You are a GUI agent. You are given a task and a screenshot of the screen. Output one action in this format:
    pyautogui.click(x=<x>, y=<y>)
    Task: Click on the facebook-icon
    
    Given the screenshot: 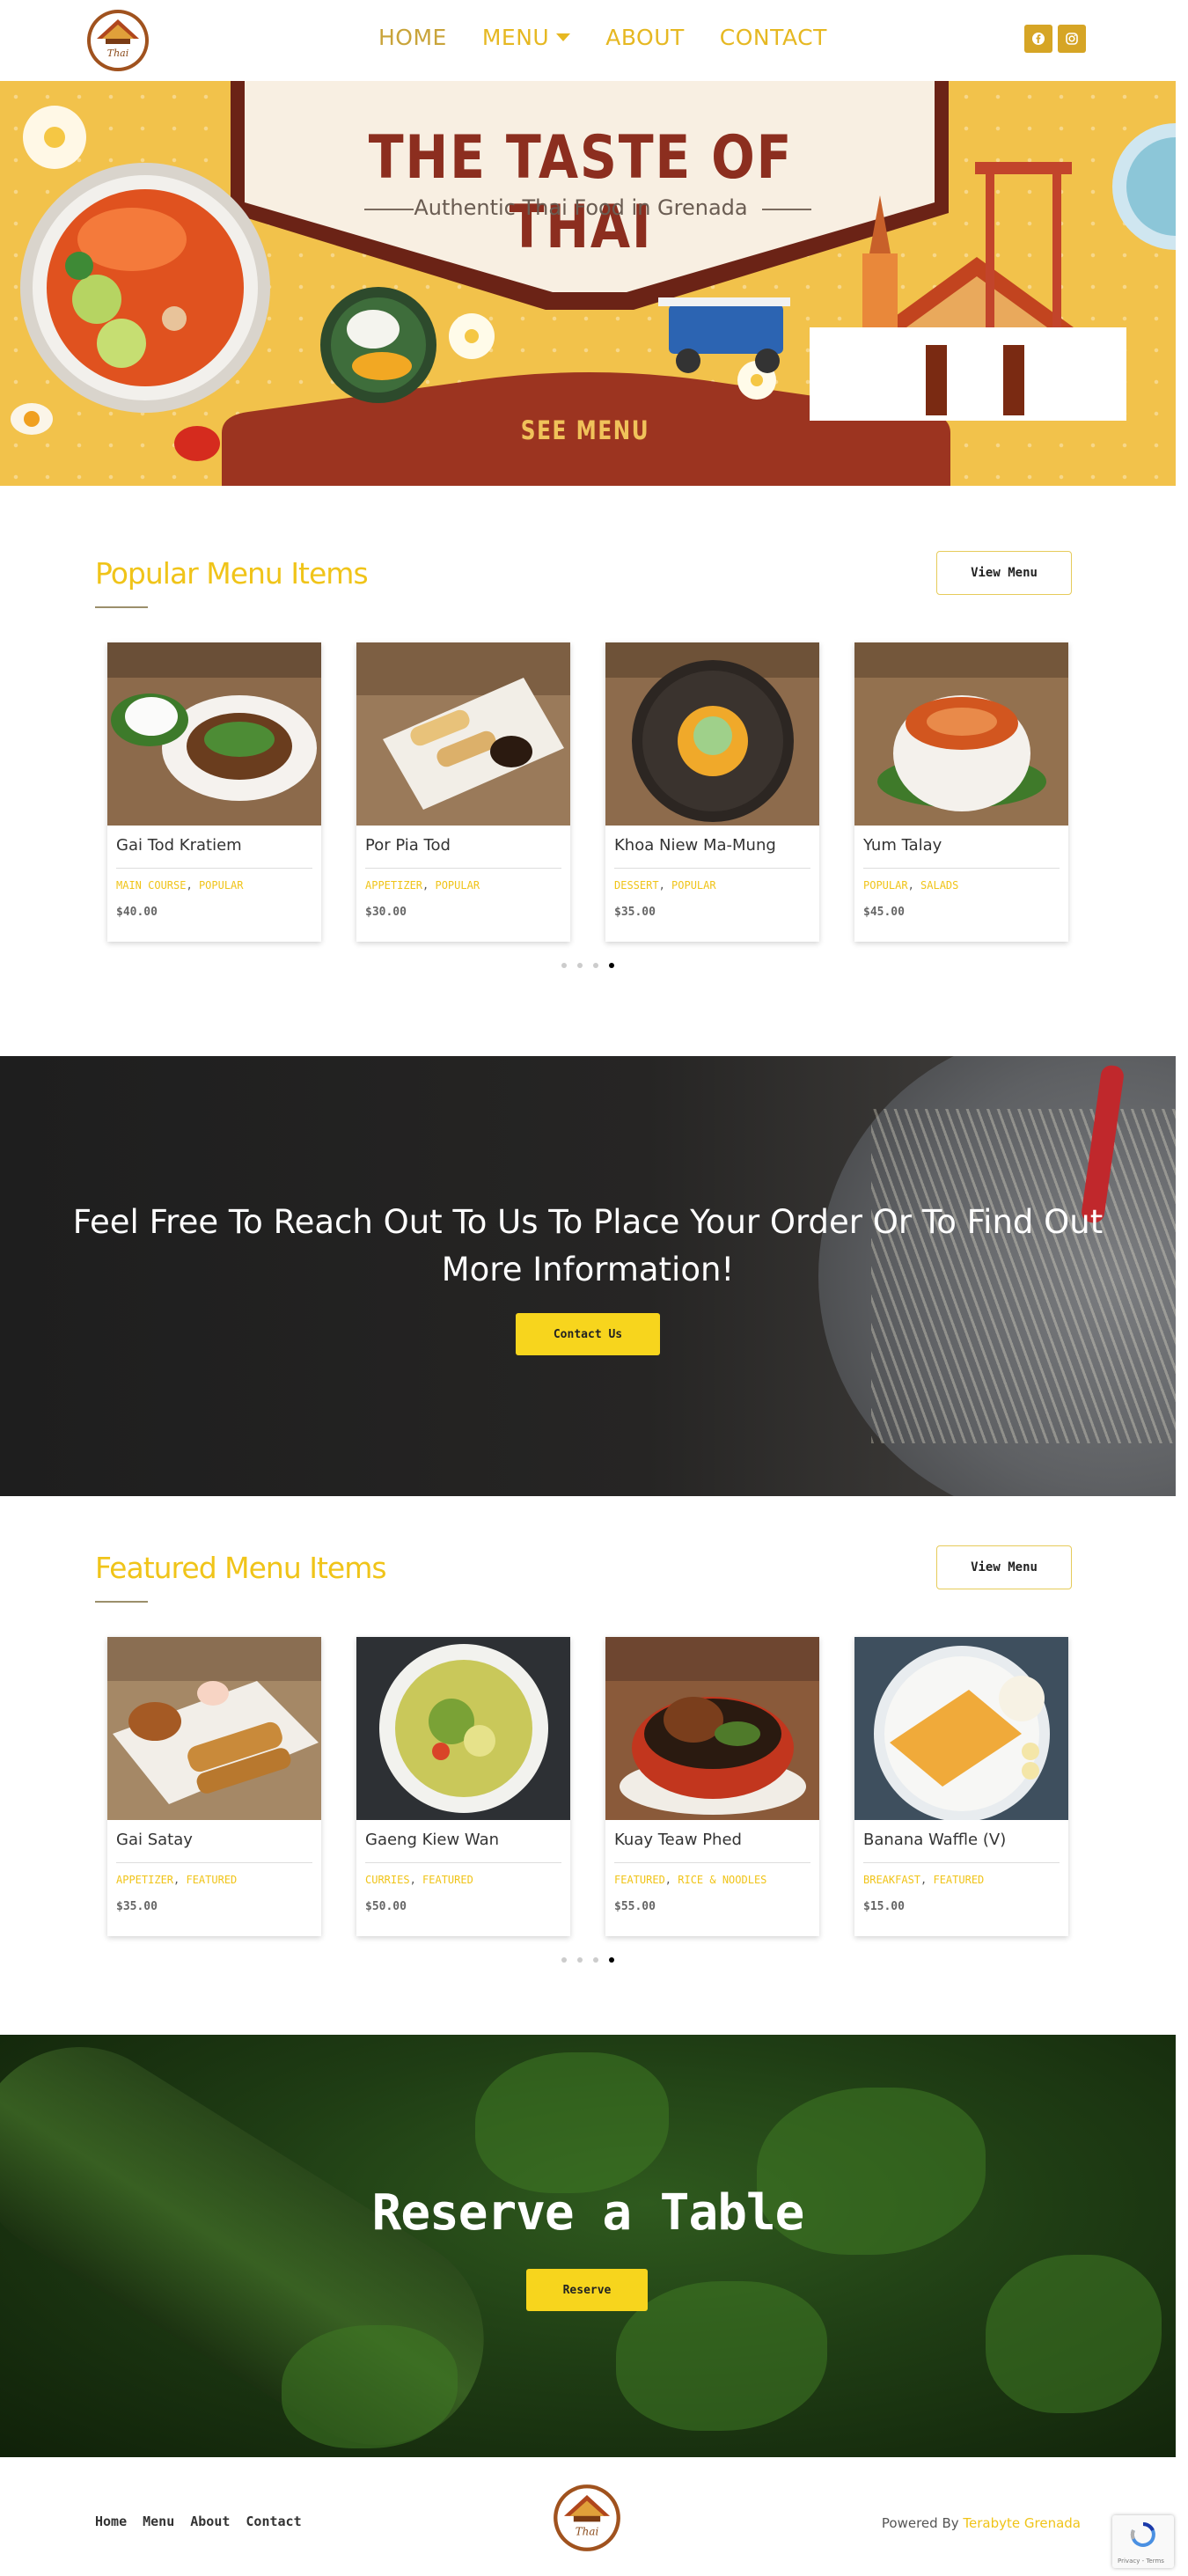 What is the action you would take?
    pyautogui.click(x=1038, y=39)
    